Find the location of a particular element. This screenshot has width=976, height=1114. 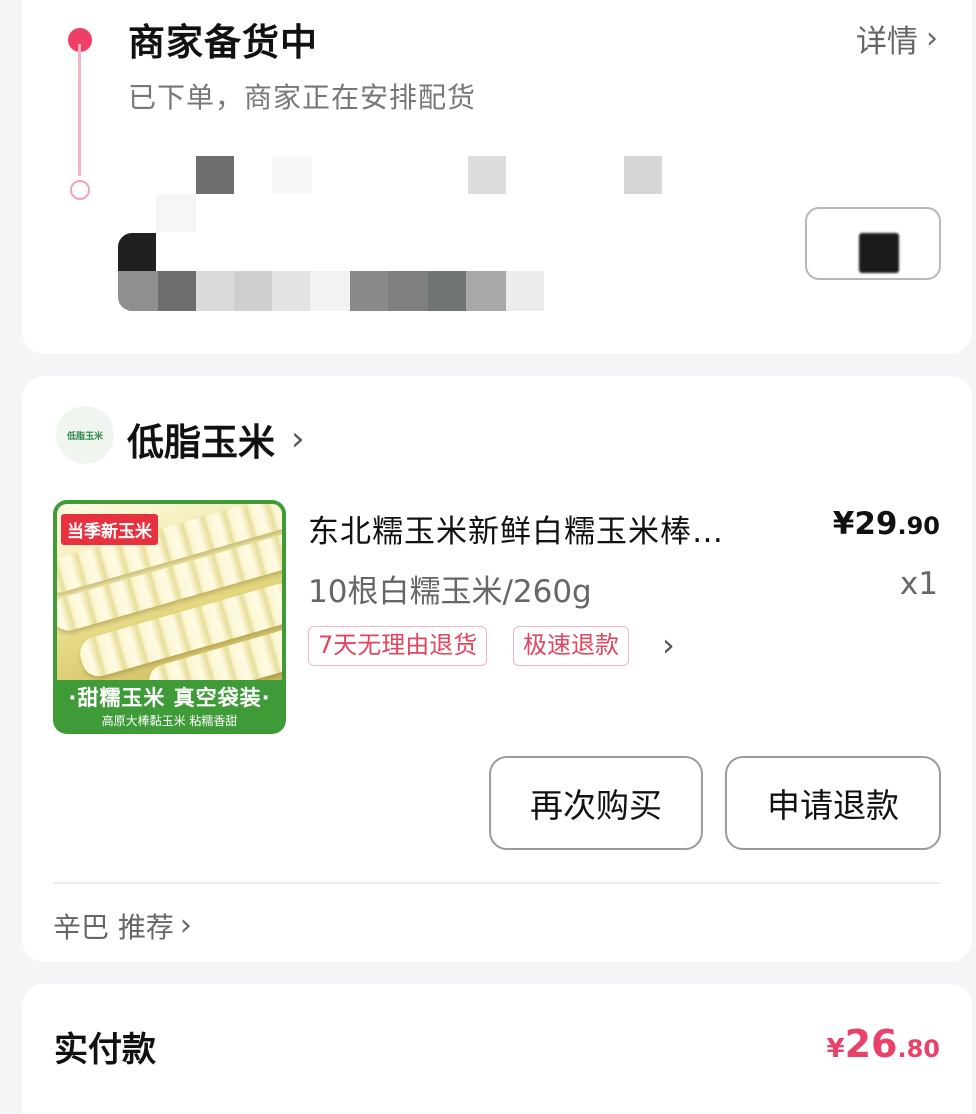

payment-decimal: .80 is located at coordinates (918, 1049).